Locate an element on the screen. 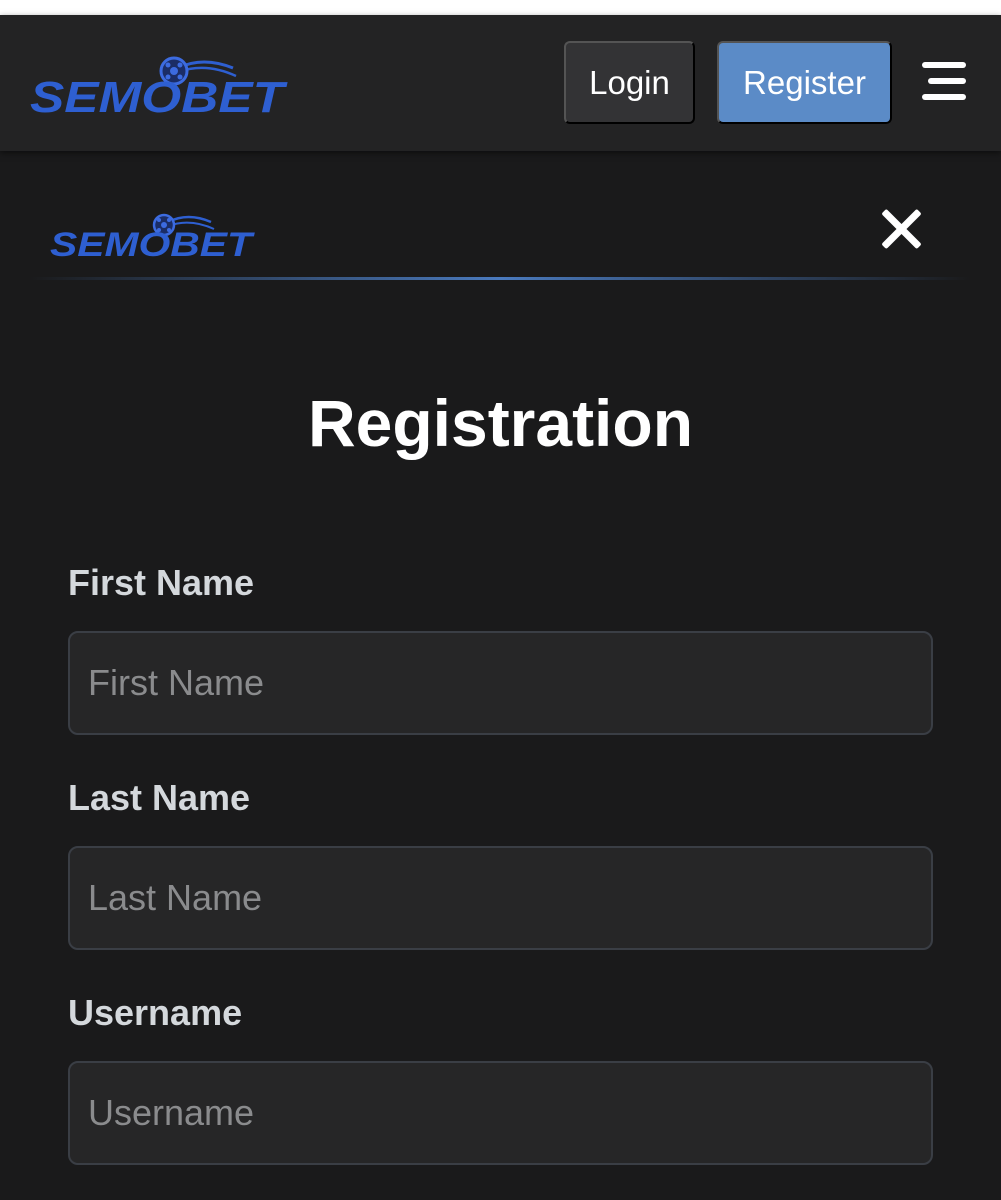  modal-divider is located at coordinates (500, 278).